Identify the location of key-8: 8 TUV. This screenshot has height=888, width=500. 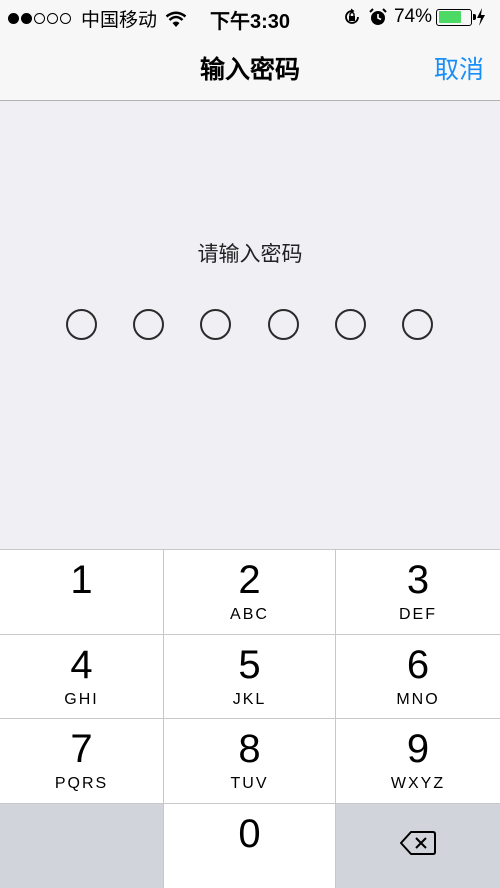
(250, 761).